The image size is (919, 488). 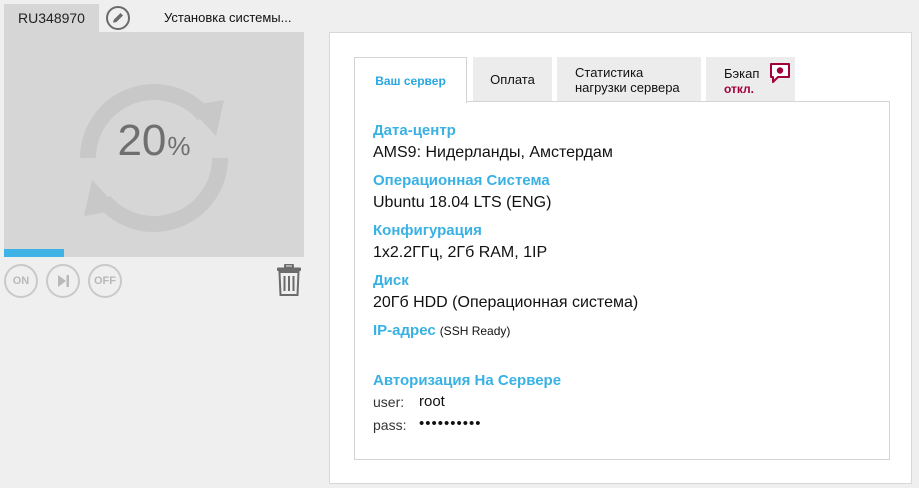 What do you see at coordinates (51, 18) in the screenshot?
I see `server-id-label: RU348970` at bounding box center [51, 18].